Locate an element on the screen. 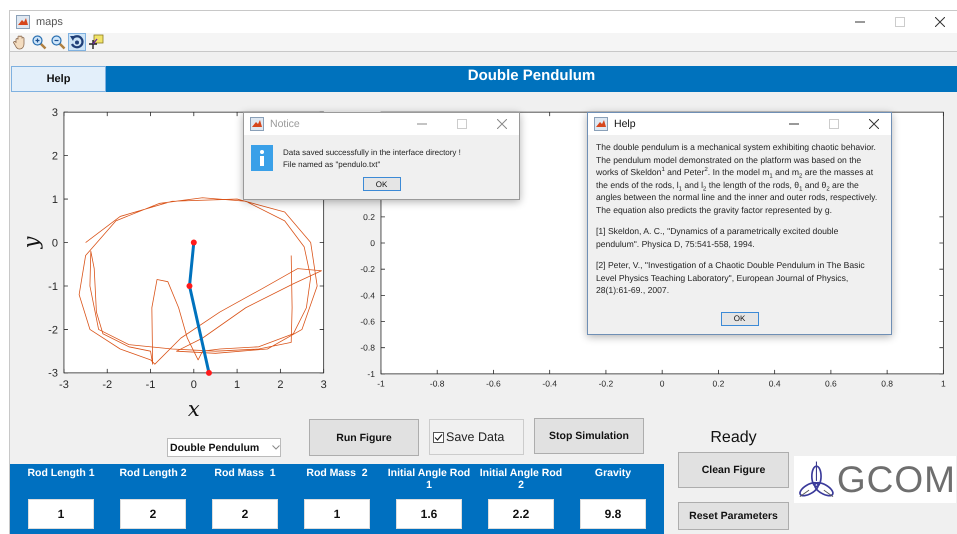 Image resolution: width=957 pixels, height=534 pixels. clean-figure-button: Clean Figure is located at coordinates (733, 470).